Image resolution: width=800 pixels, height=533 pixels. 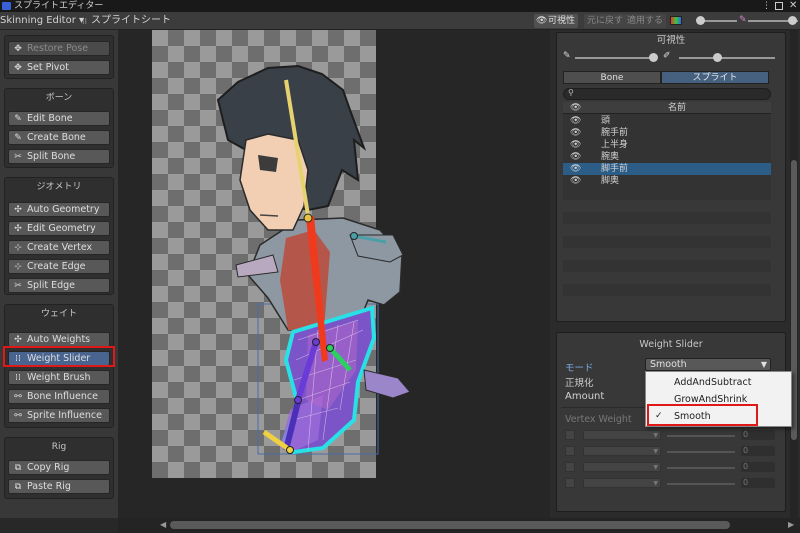 What do you see at coordinates (667, 94) in the screenshot?
I see `search-field: ⚲` at bounding box center [667, 94].